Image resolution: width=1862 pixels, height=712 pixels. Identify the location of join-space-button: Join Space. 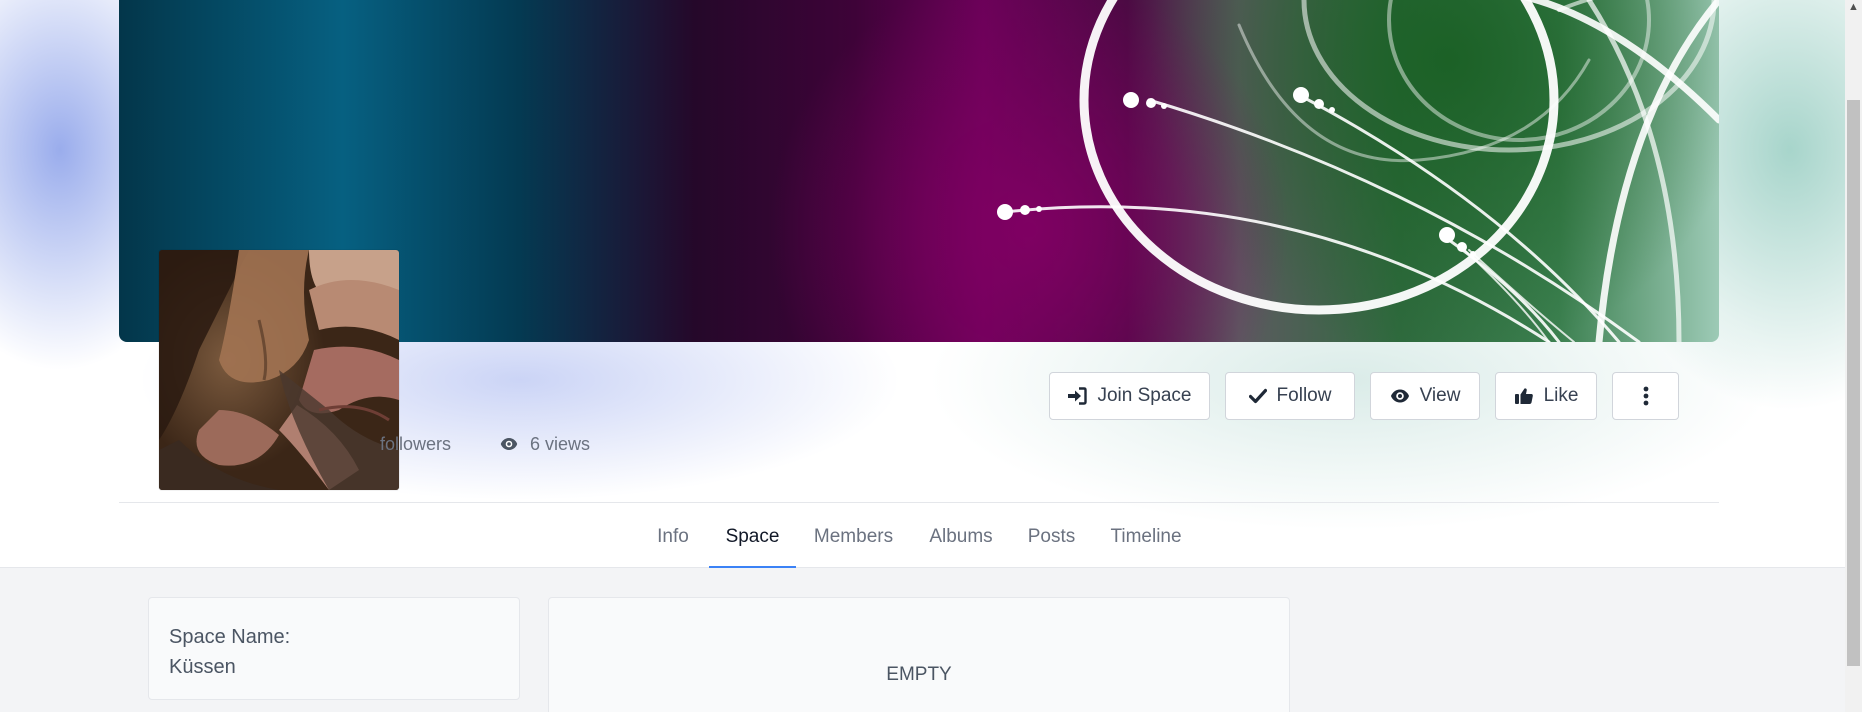
(1129, 396).